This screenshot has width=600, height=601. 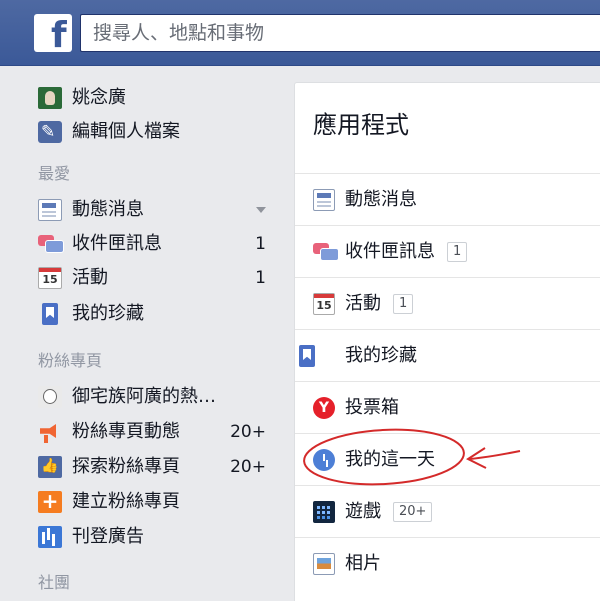 What do you see at coordinates (447, 407) in the screenshot?
I see `app-row-poll: 投票箱` at bounding box center [447, 407].